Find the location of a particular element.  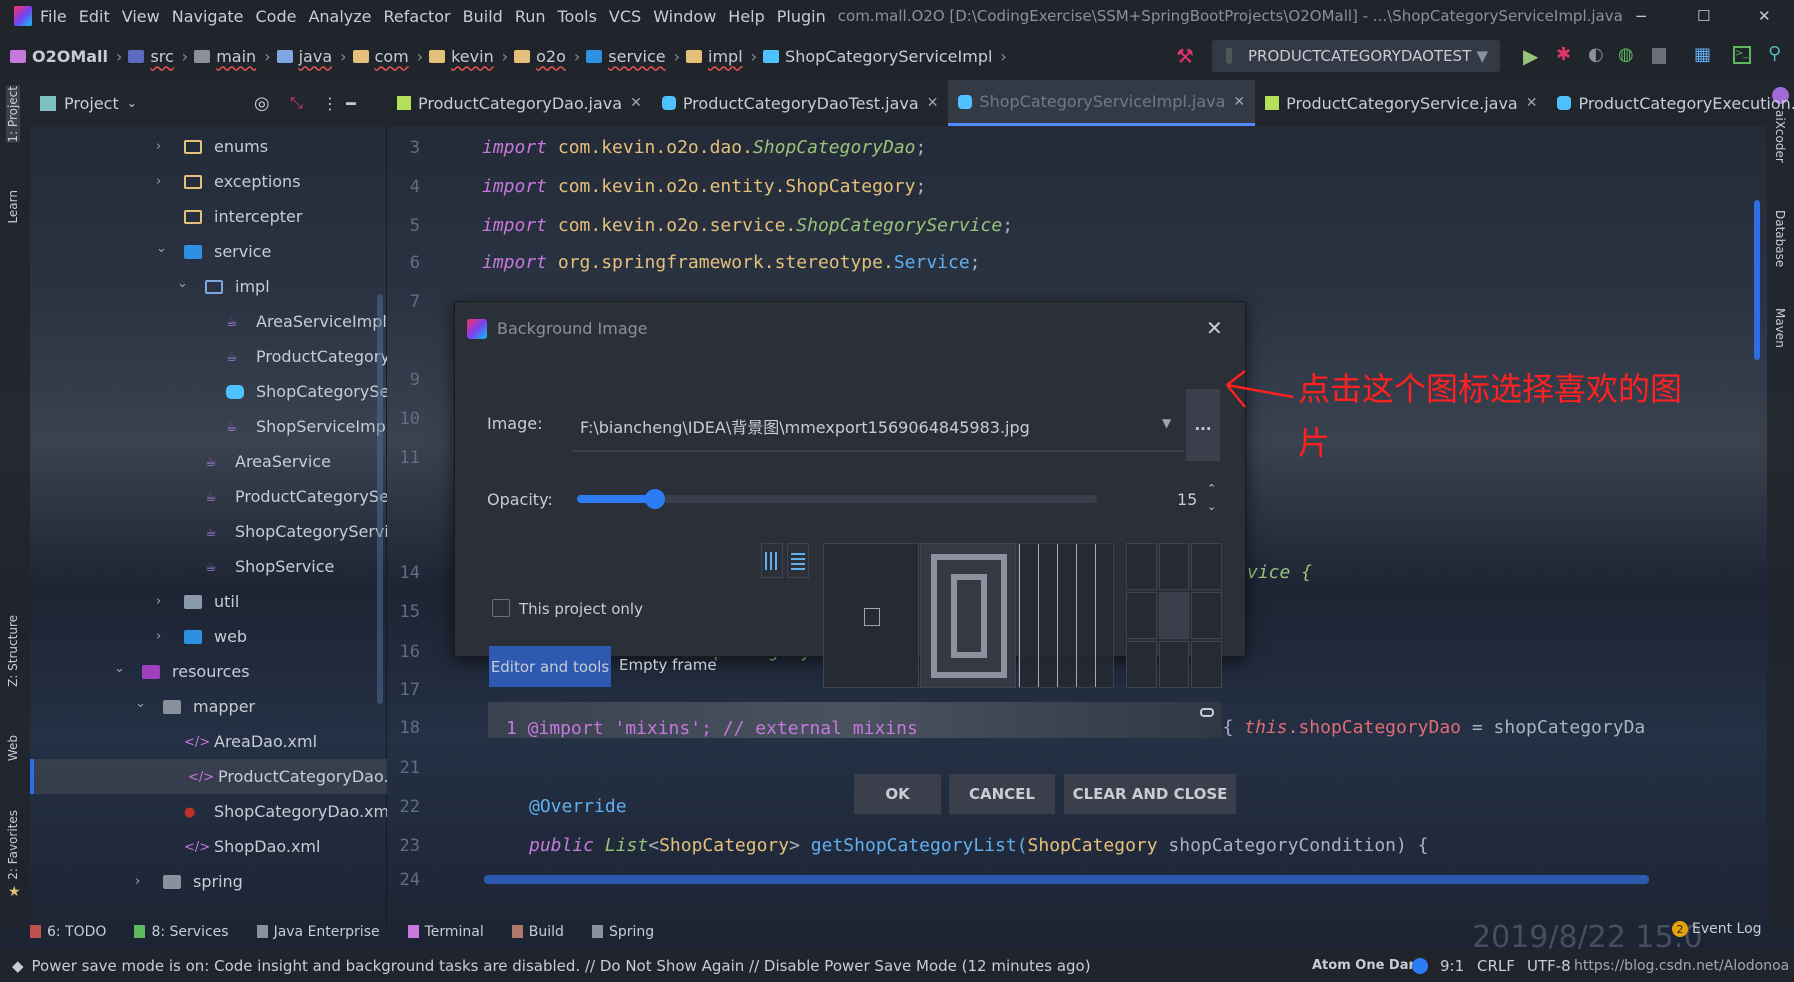

editor-horizontal-scrollbar is located at coordinates (1066, 879).